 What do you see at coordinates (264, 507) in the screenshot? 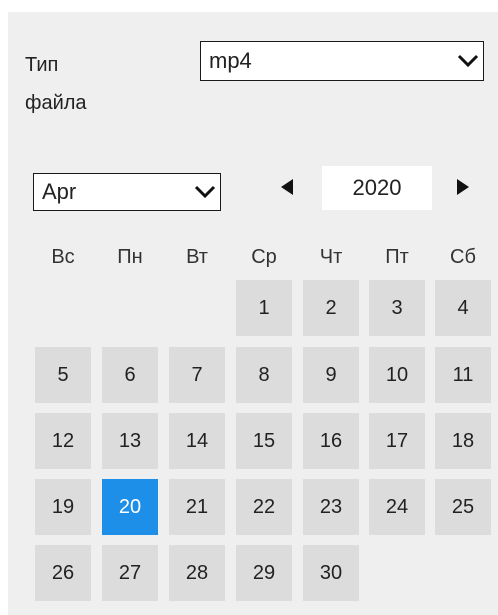
I see `calendar-day: 22` at bounding box center [264, 507].